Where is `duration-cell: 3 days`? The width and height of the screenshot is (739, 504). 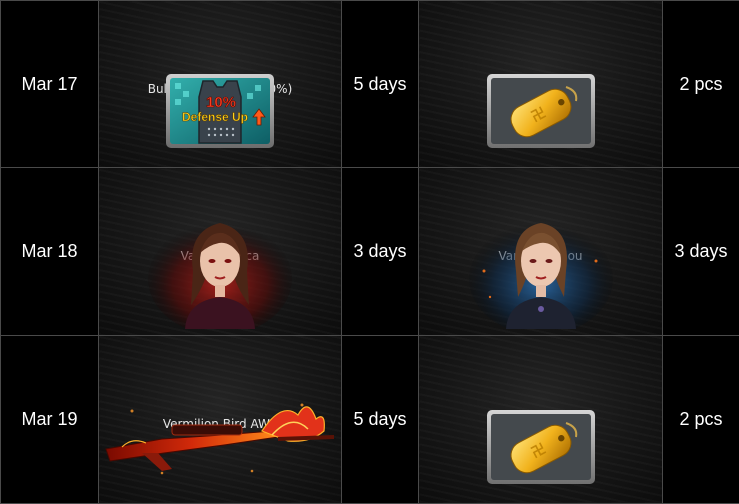 duration-cell: 3 days is located at coordinates (380, 251).